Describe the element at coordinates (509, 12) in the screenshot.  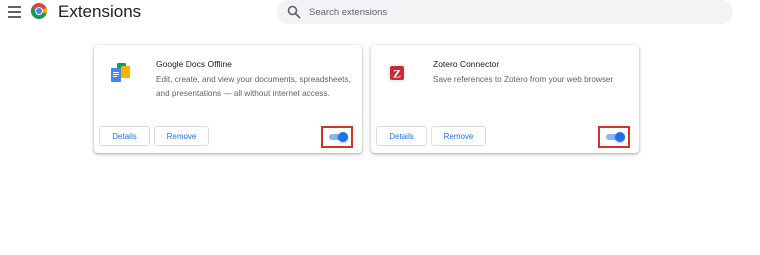
I see `search-input` at that location.